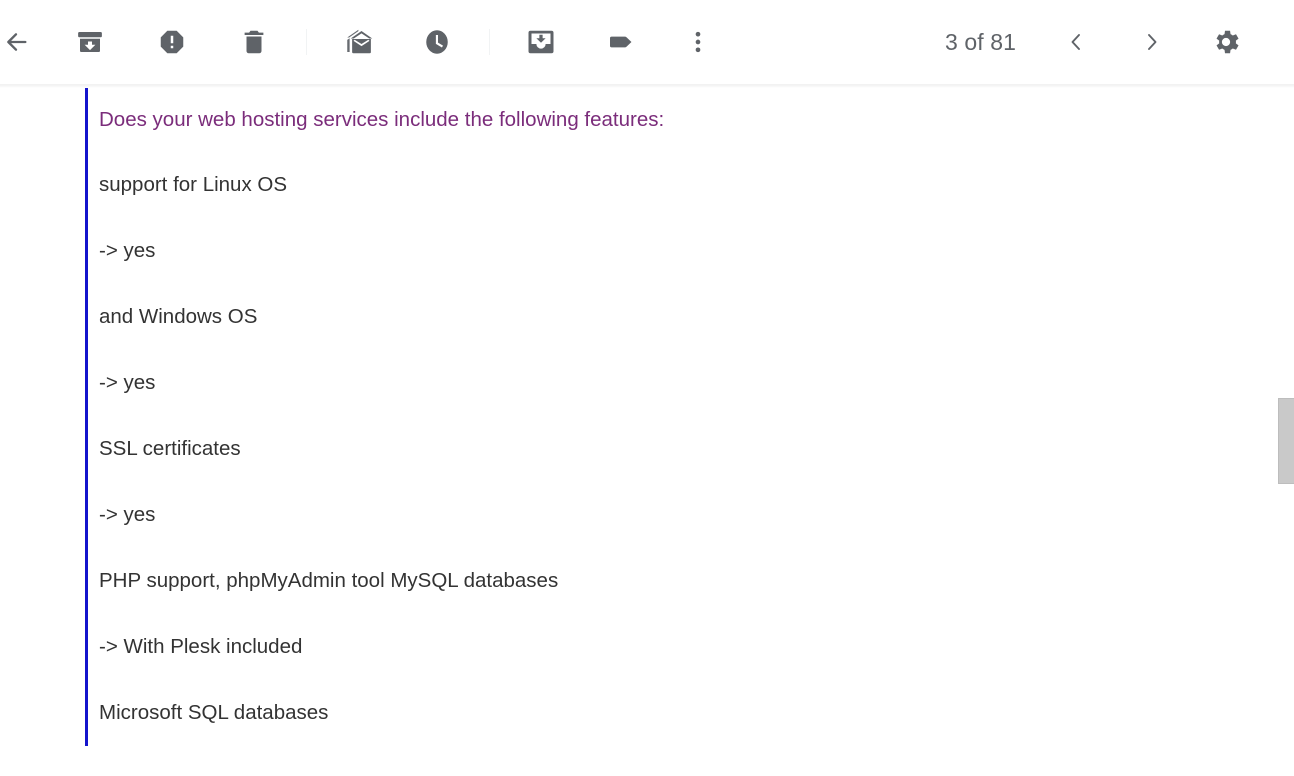  I want to click on settings-button, so click(1226, 42).